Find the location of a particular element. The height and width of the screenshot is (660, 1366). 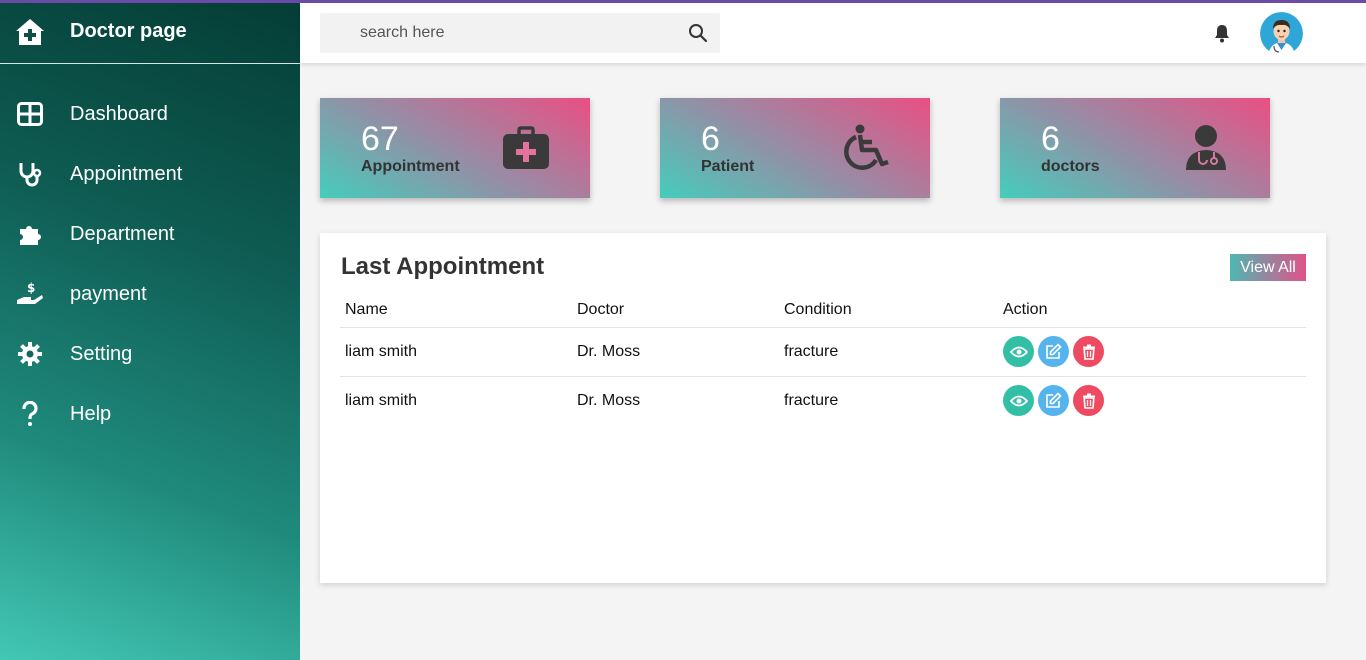

puzzle-icon is located at coordinates (30, 234).